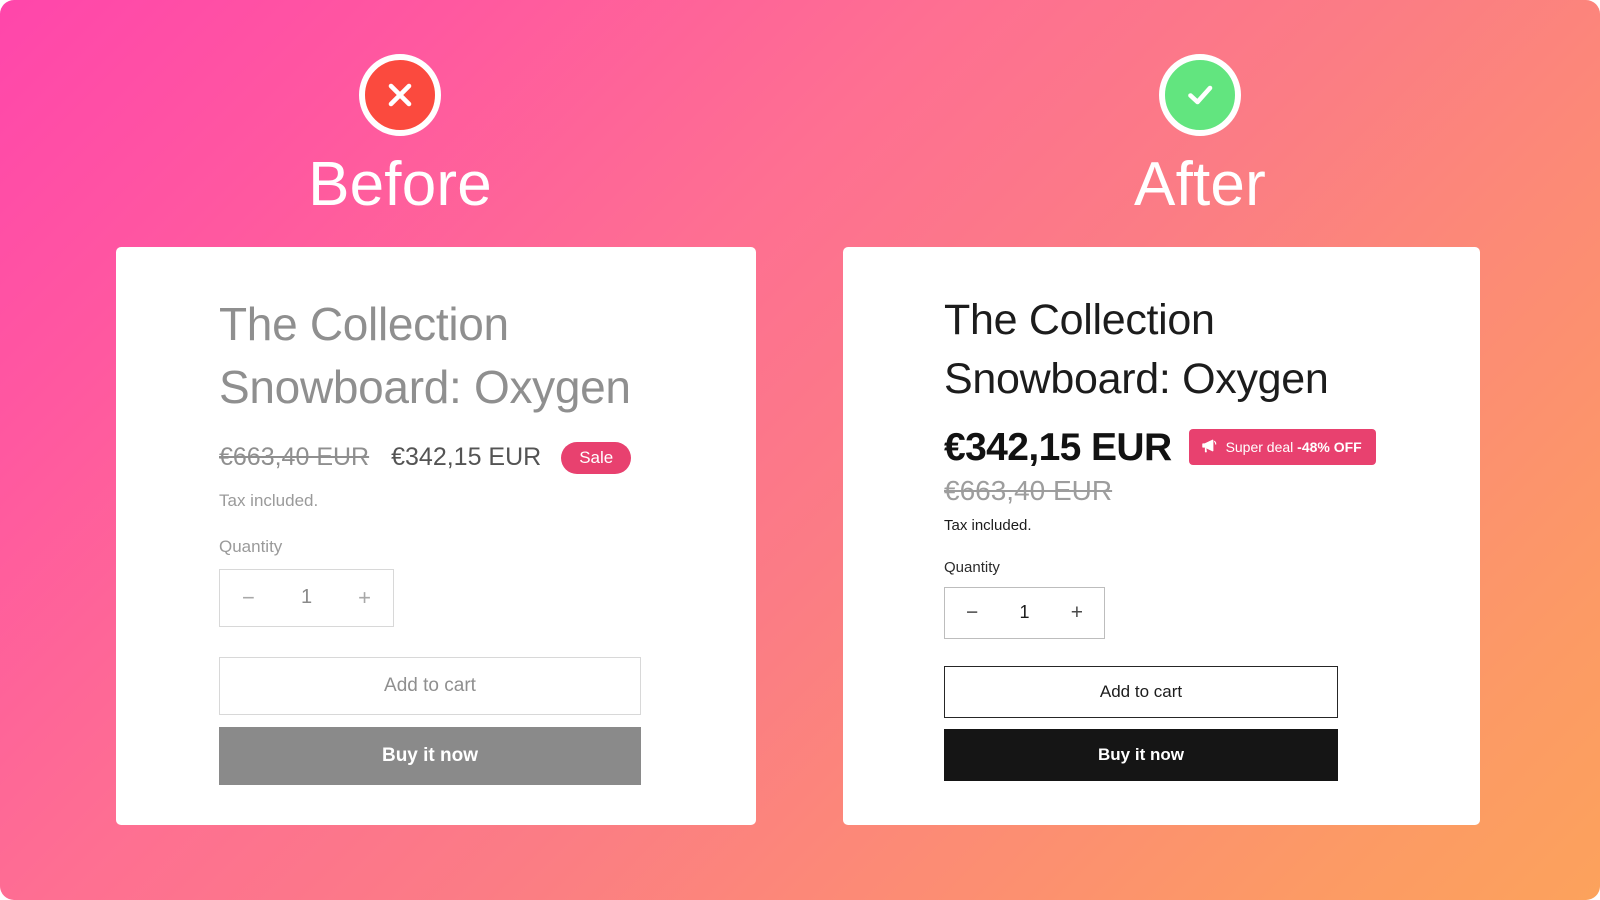 This screenshot has width=1600, height=900. I want to click on column-title-after: After, so click(1200, 184).